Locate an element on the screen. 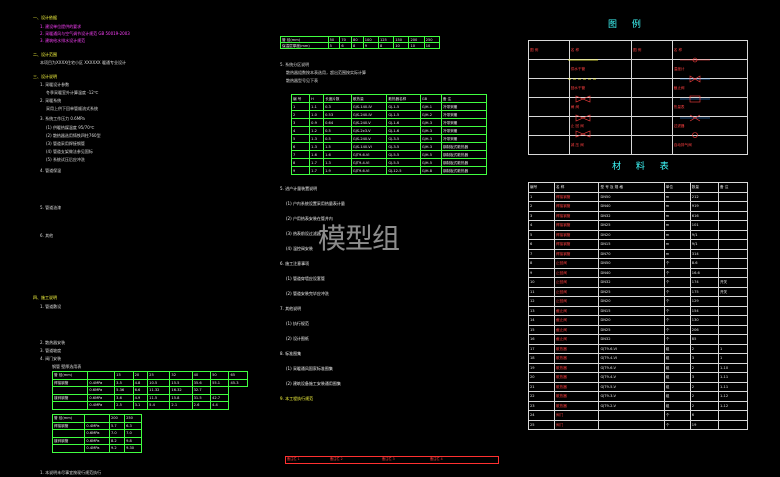  table-cell: 21 is located at coordinates (541, 386).